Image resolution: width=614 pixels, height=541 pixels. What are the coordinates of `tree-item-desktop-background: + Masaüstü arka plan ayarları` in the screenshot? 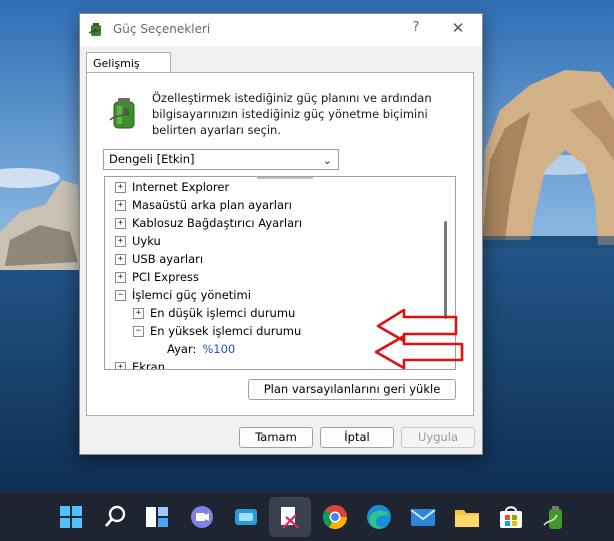 It's located at (203, 205).